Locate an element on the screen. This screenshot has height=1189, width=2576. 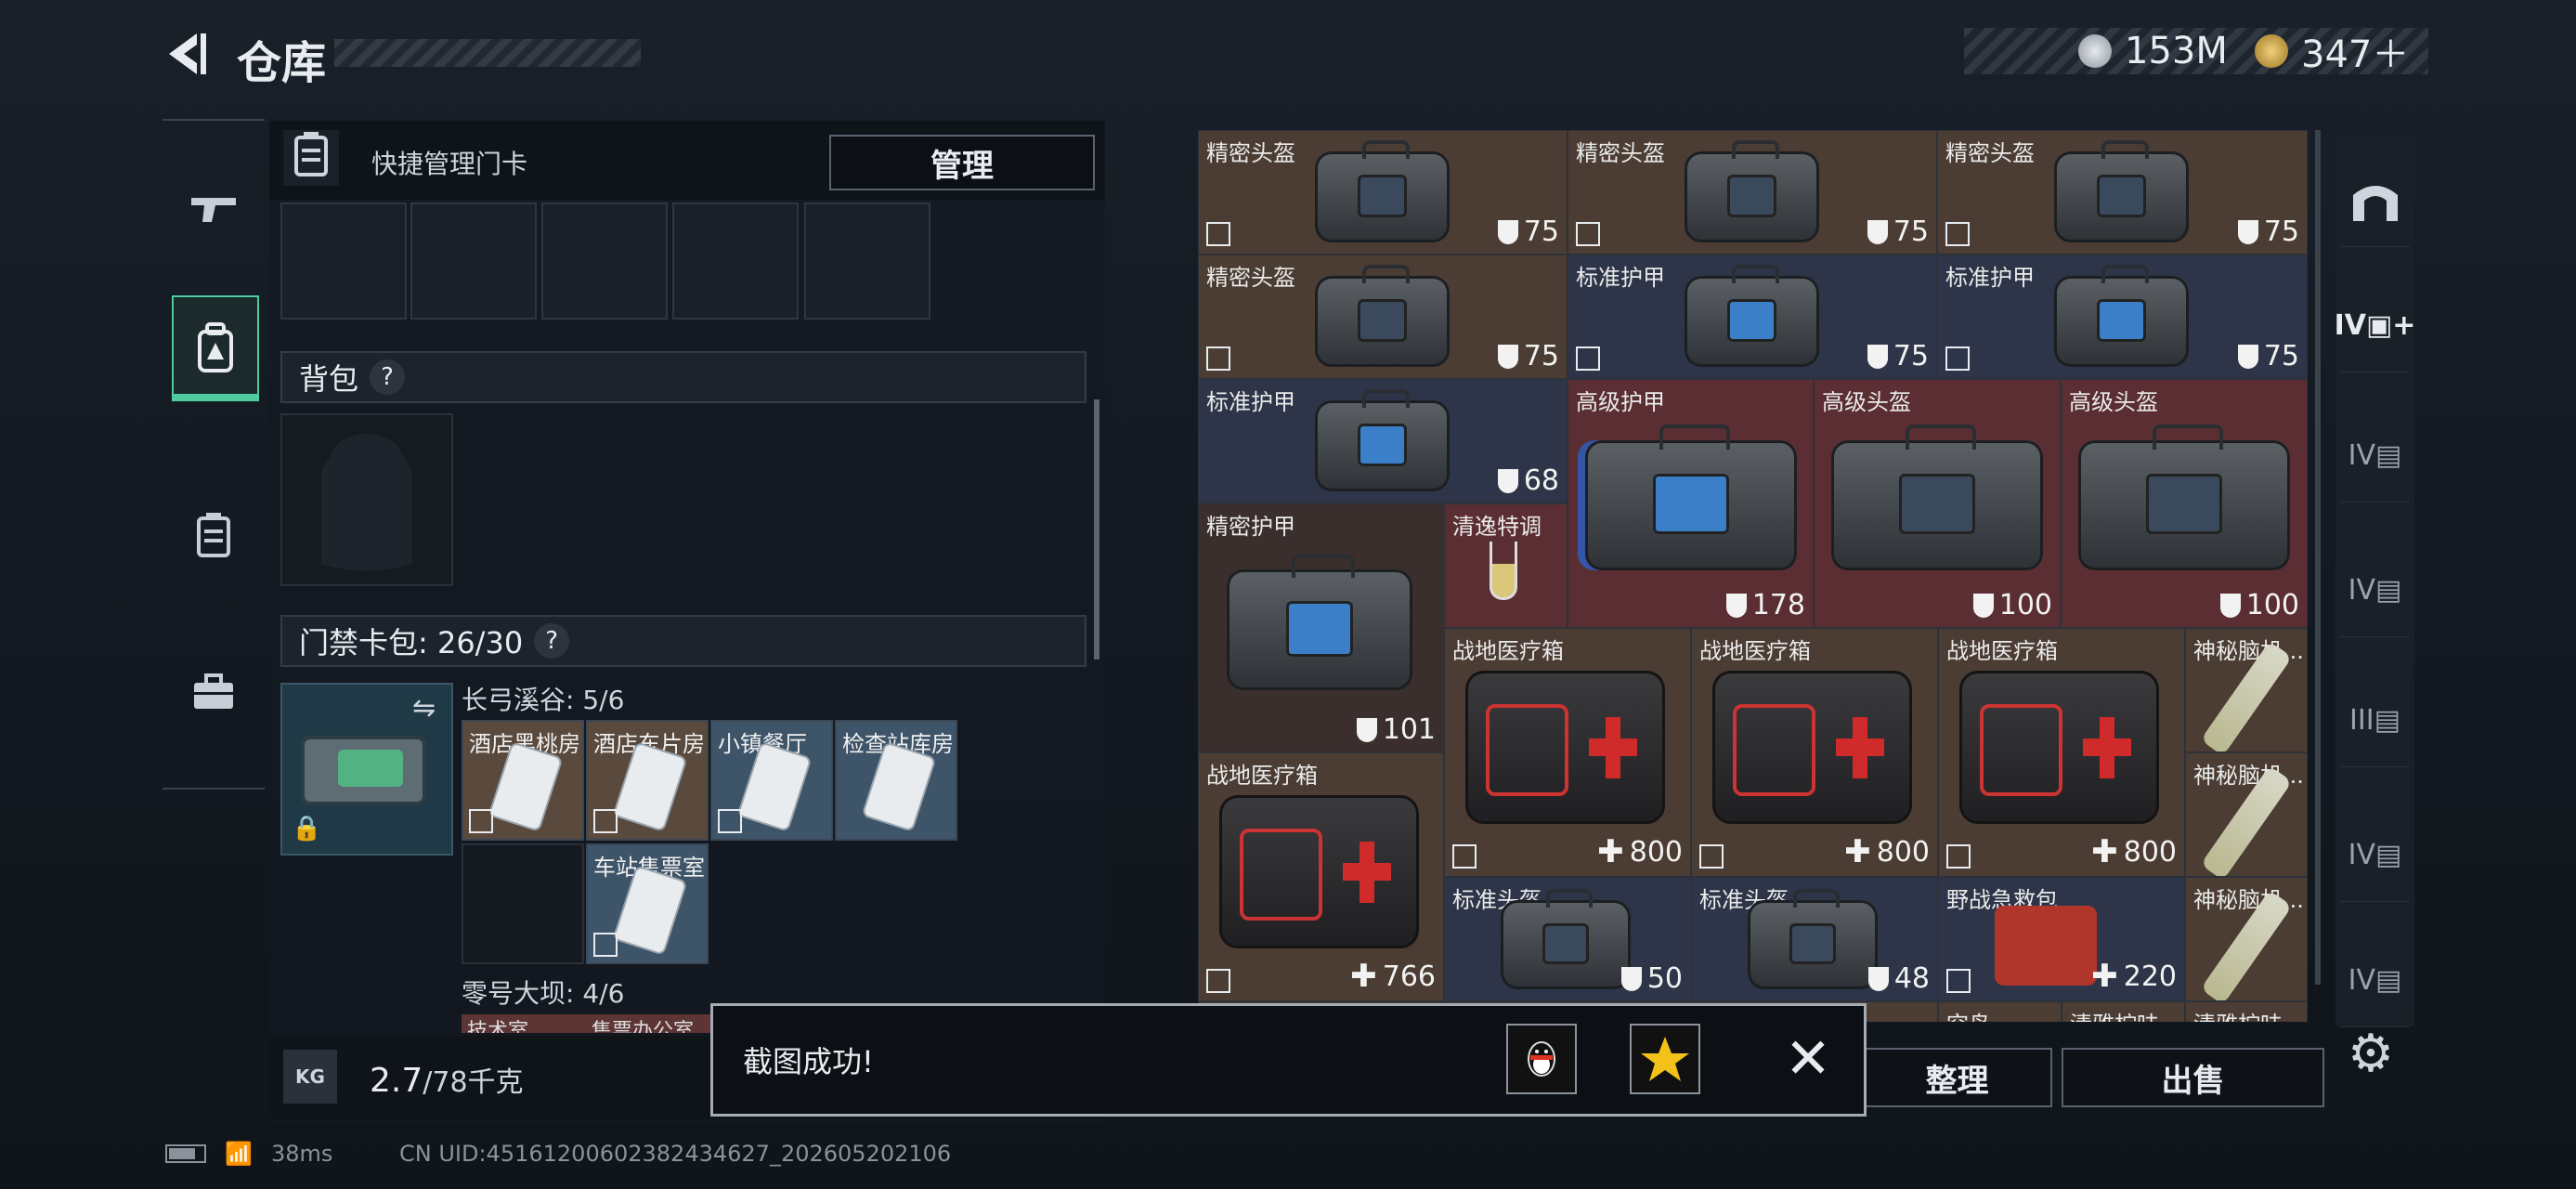
grid-item: 标准头盔 50 is located at coordinates (1567, 939).